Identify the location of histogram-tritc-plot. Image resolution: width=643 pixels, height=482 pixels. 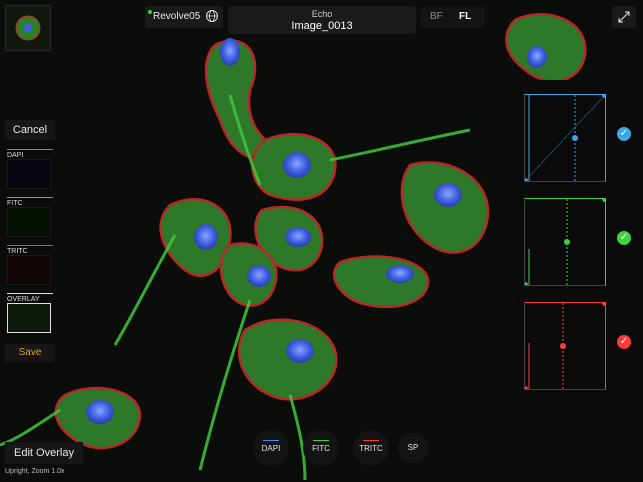
(565, 346).